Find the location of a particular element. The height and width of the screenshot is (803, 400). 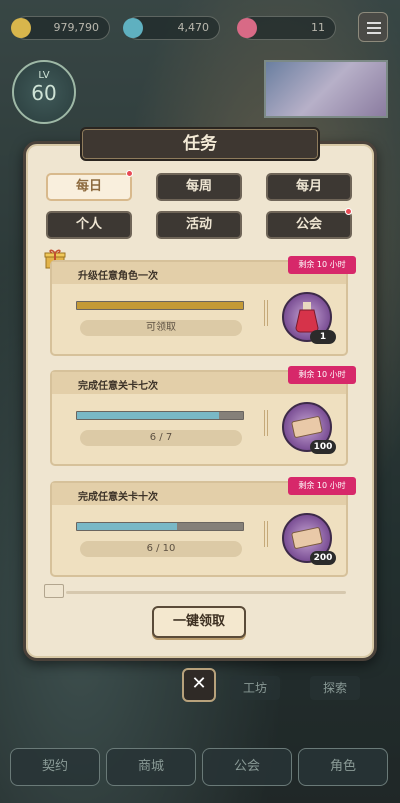

task-title: 完成任意关卡七次 is located at coordinates (118, 386).